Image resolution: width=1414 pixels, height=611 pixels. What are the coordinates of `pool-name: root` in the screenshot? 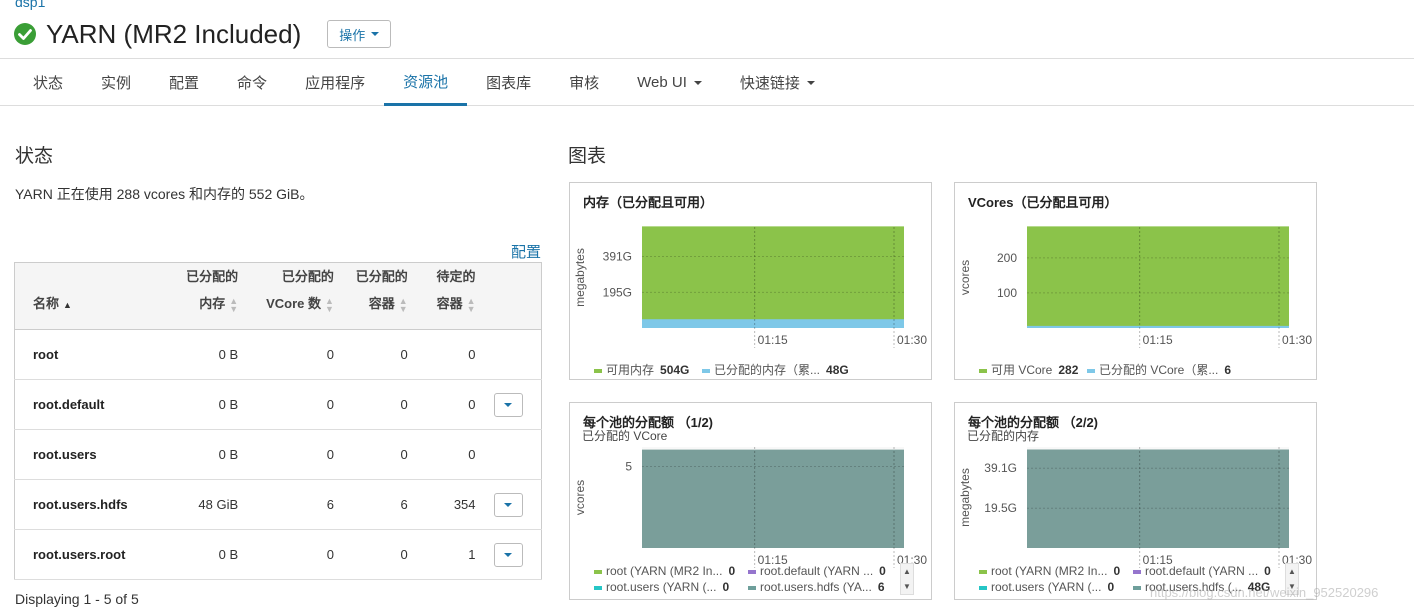 It's located at (86, 354).